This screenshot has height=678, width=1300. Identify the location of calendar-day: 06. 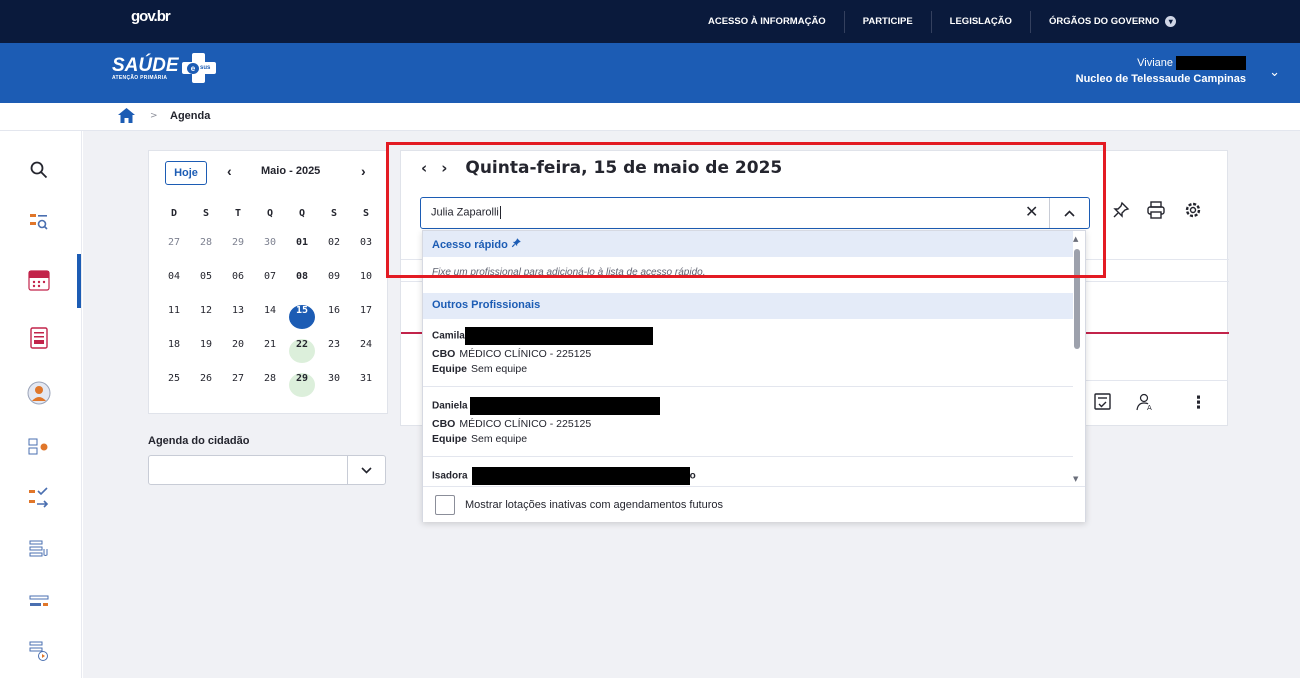
(238, 283).